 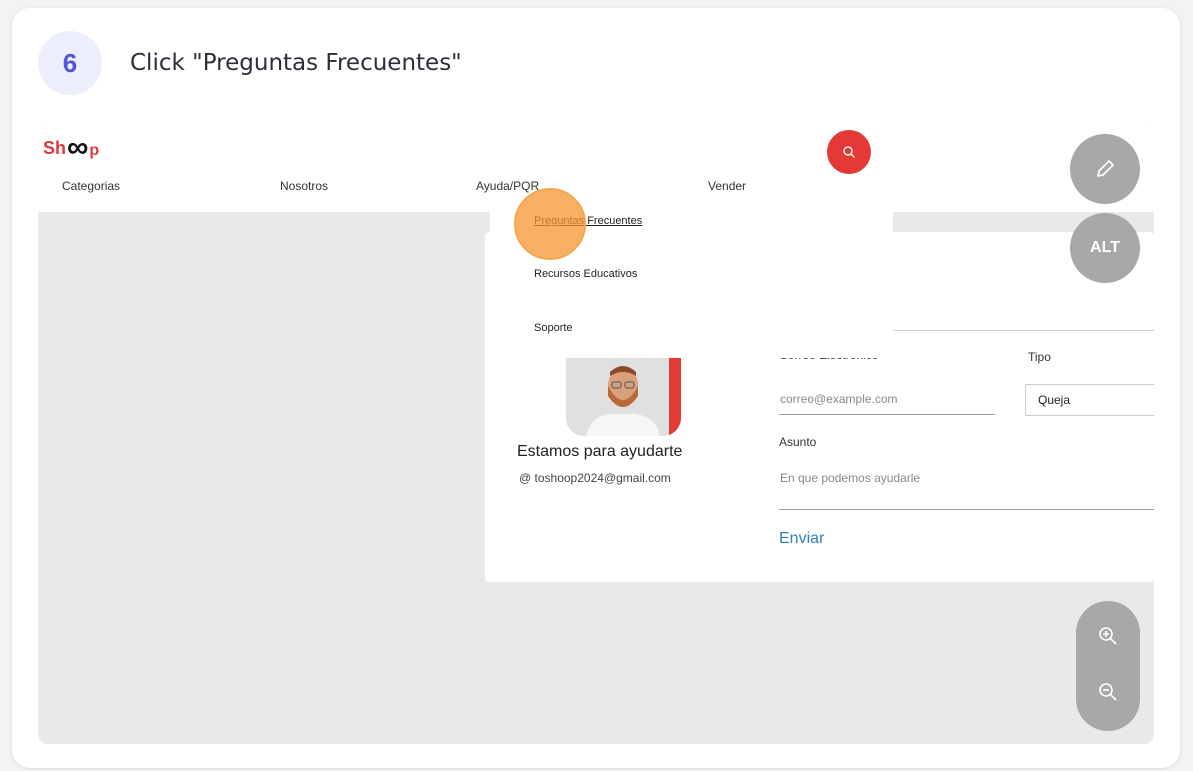 I want to click on subject-label: Asunto, so click(x=798, y=442).